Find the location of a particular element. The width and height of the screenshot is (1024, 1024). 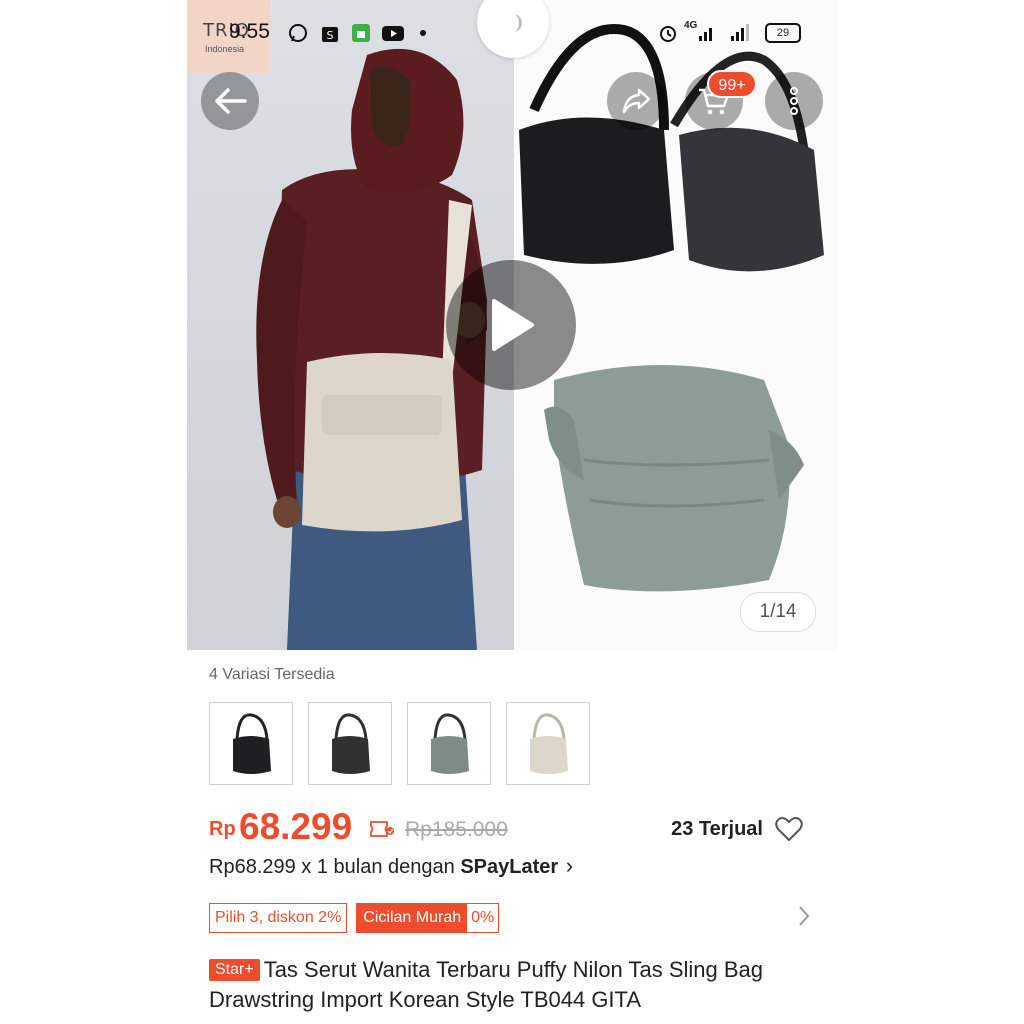

store-app-icon is located at coordinates (361, 33).